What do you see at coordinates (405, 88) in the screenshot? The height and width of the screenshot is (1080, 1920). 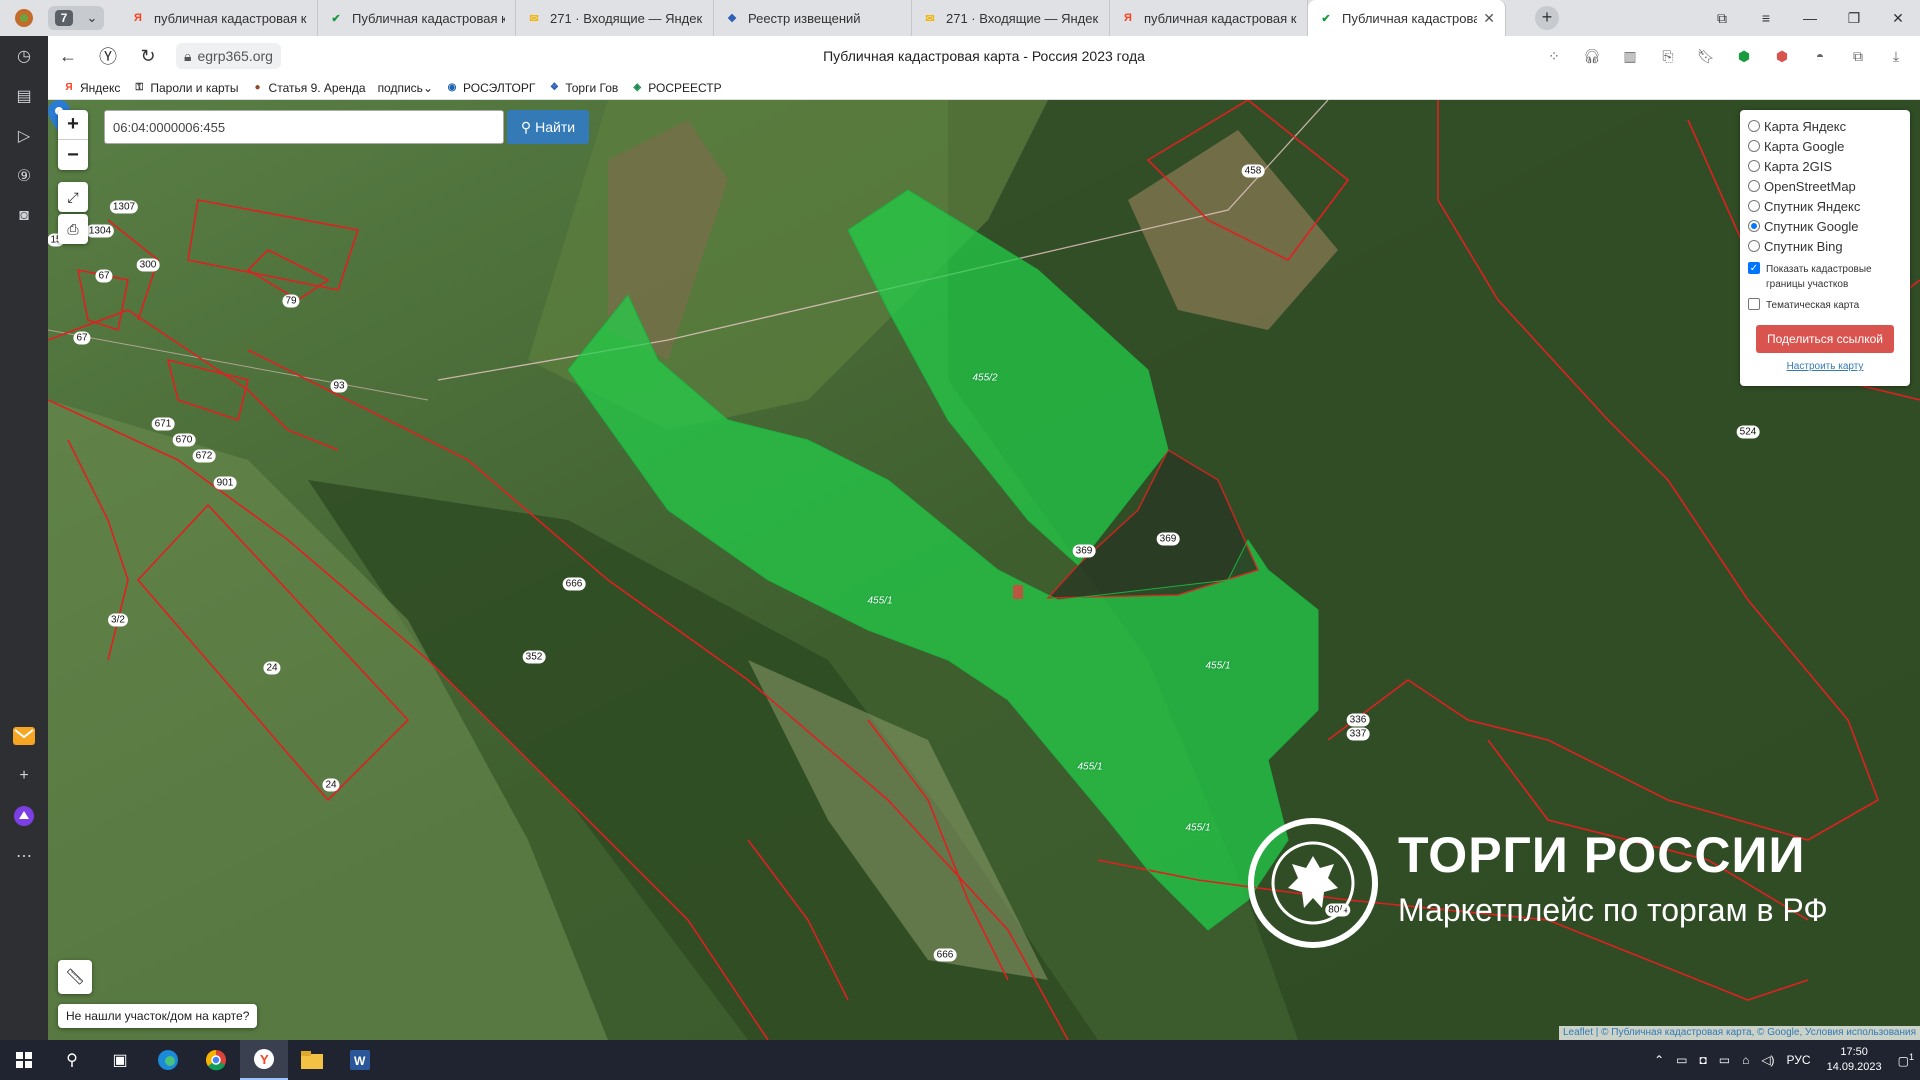 I see `bookmark-item: подпись ⌄` at bounding box center [405, 88].